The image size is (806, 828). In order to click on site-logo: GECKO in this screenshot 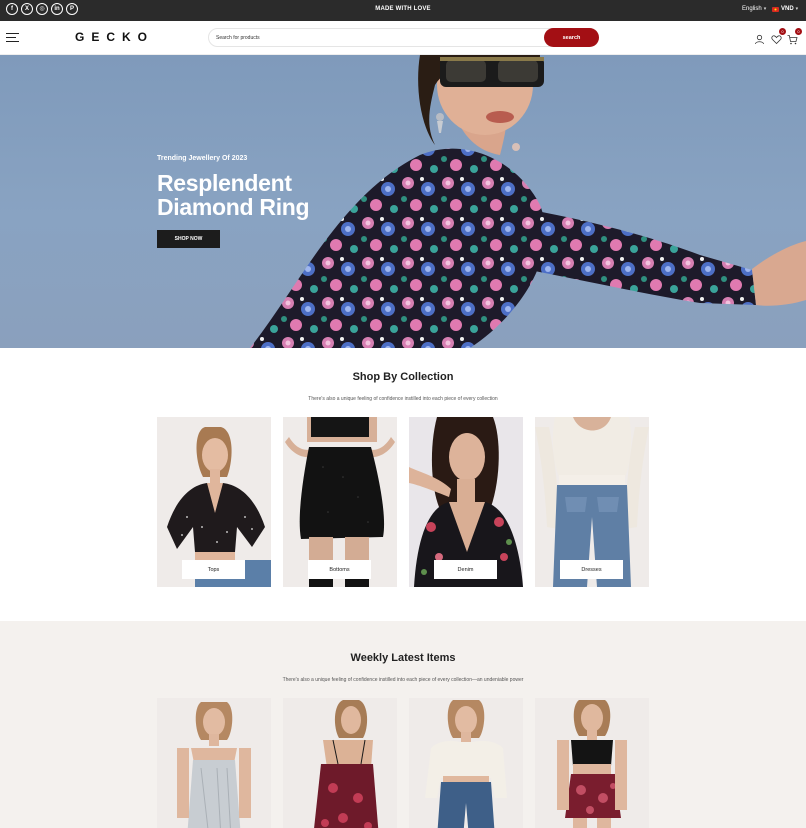, I will do `click(114, 37)`.